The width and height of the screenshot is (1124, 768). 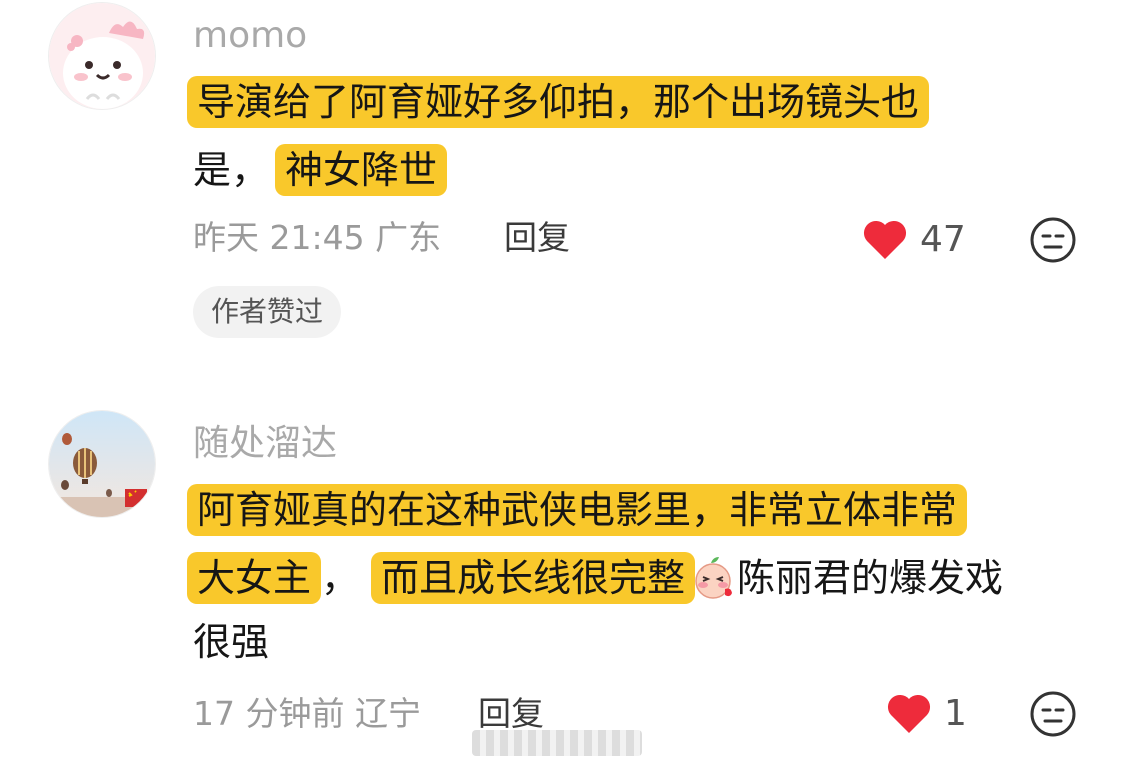 I want to click on comment-text: ，, so click(x=340, y=578).